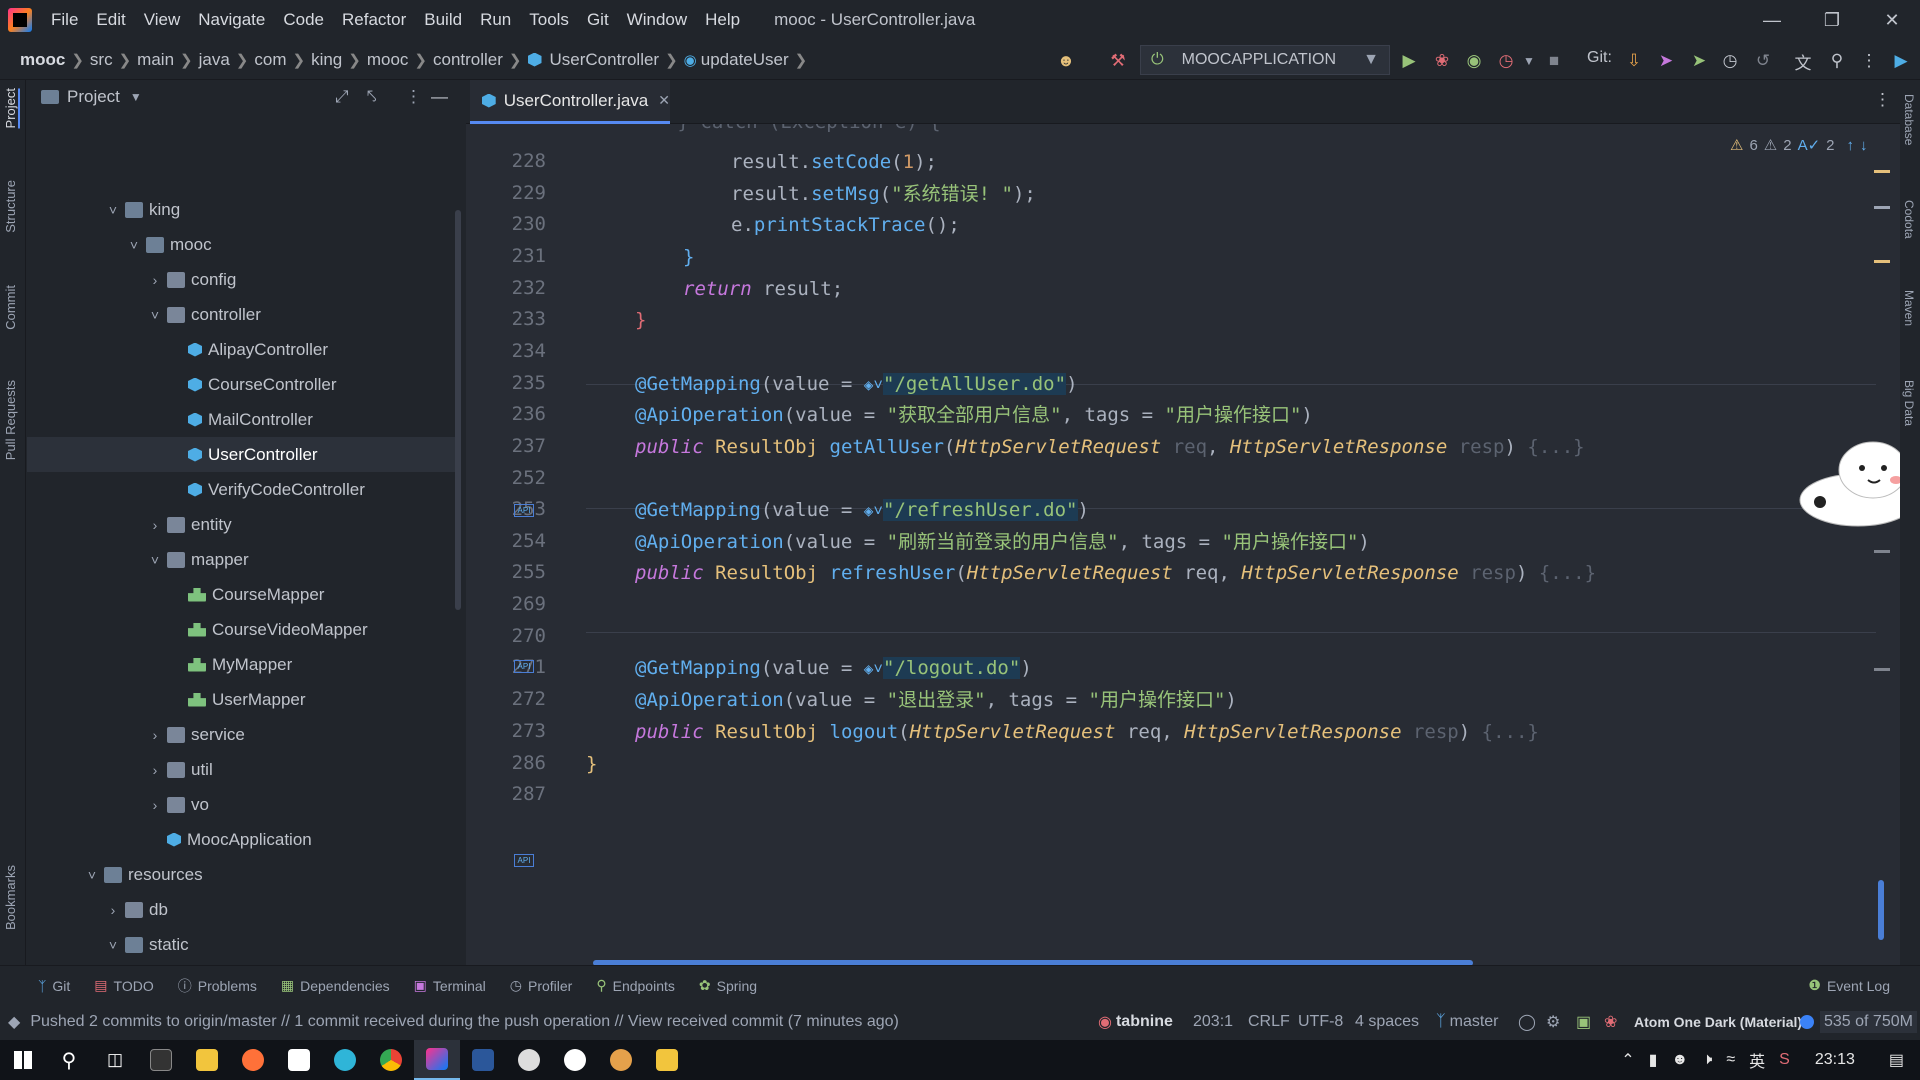 The width and height of the screenshot is (1920, 1080). I want to click on breadcrumb-main: main, so click(155, 60).